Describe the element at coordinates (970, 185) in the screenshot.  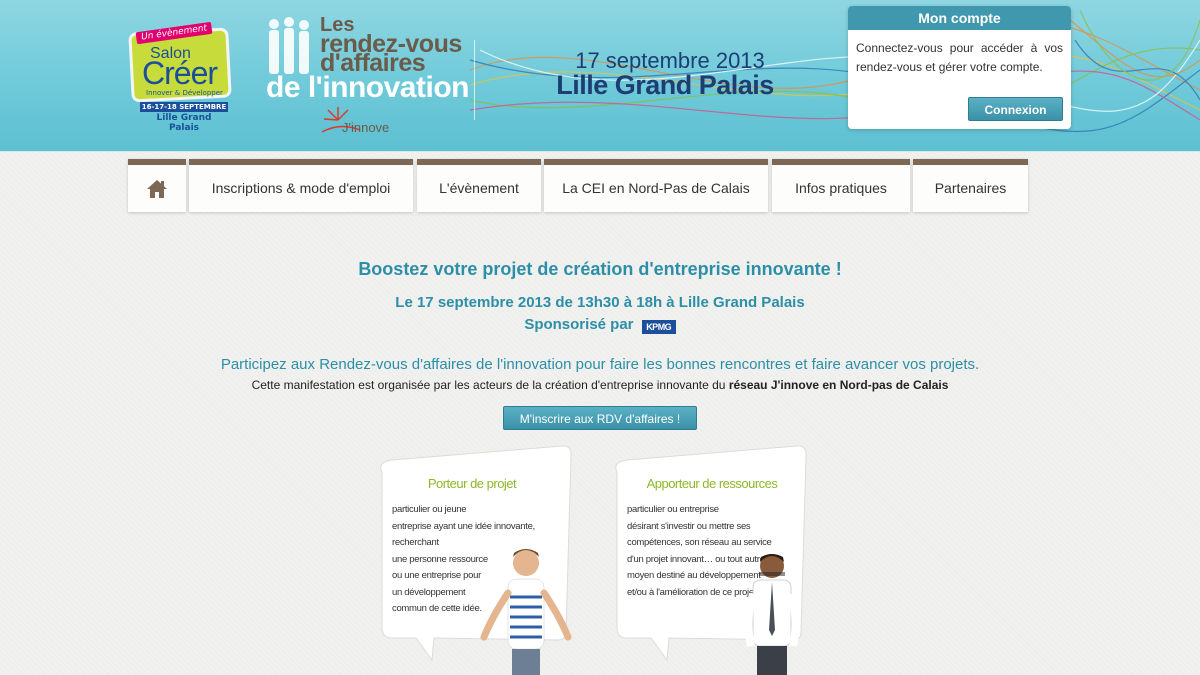
I see `nav-partenaires: Partenaires` at that location.